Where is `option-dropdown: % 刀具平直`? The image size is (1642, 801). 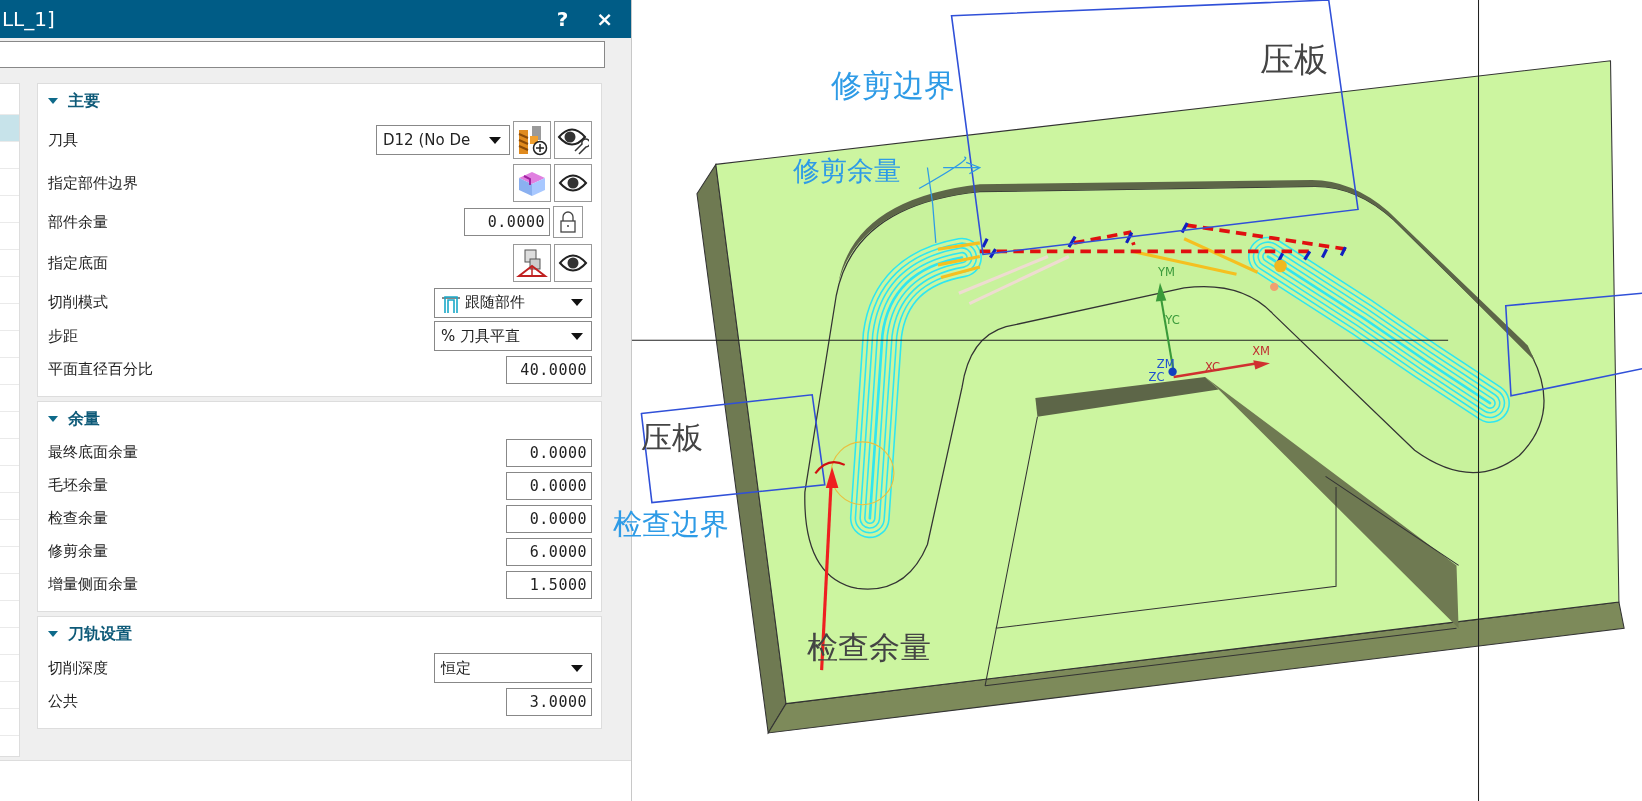
option-dropdown: % 刀具平直 is located at coordinates (513, 336).